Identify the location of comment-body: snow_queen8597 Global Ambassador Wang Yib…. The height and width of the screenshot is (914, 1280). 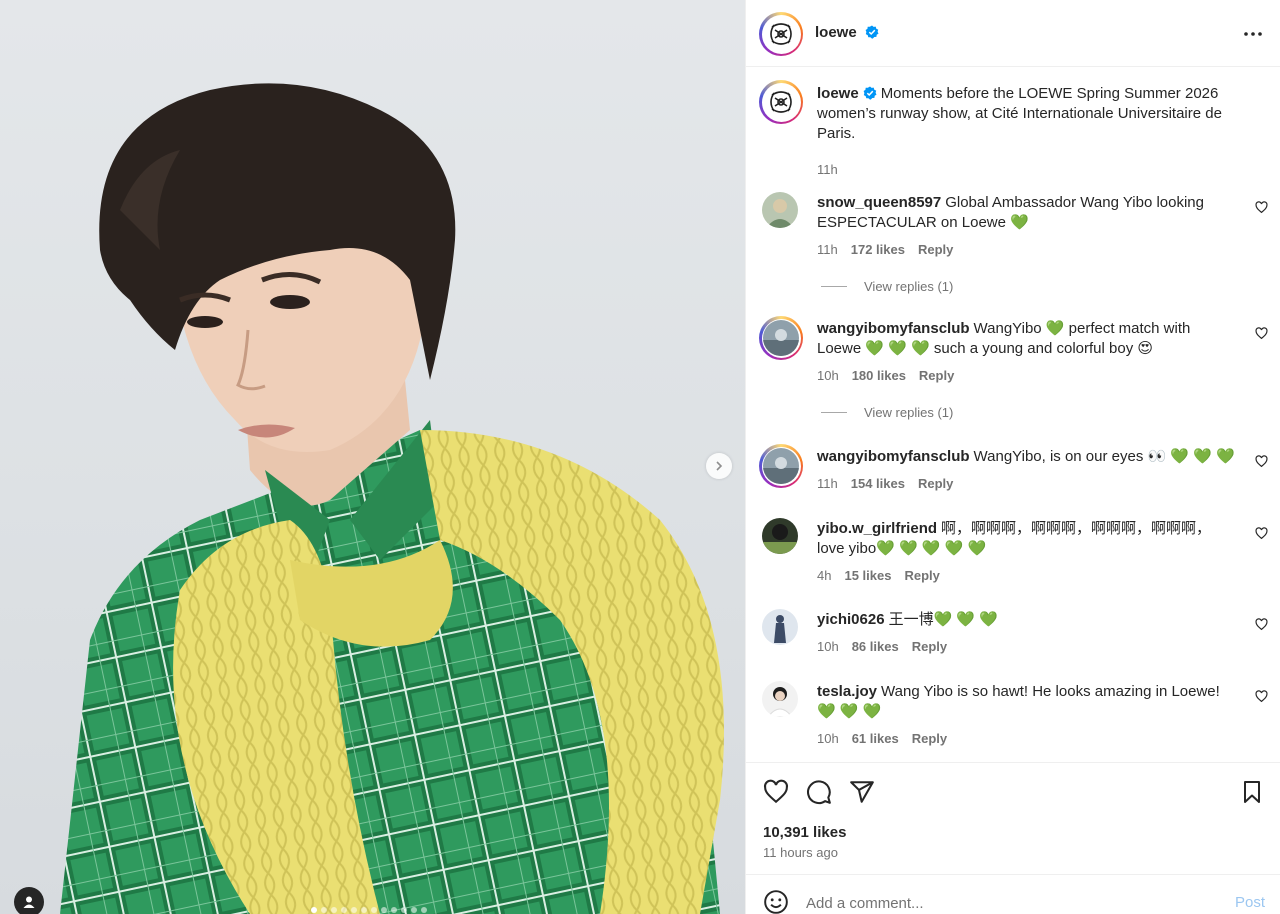
(1027, 213).